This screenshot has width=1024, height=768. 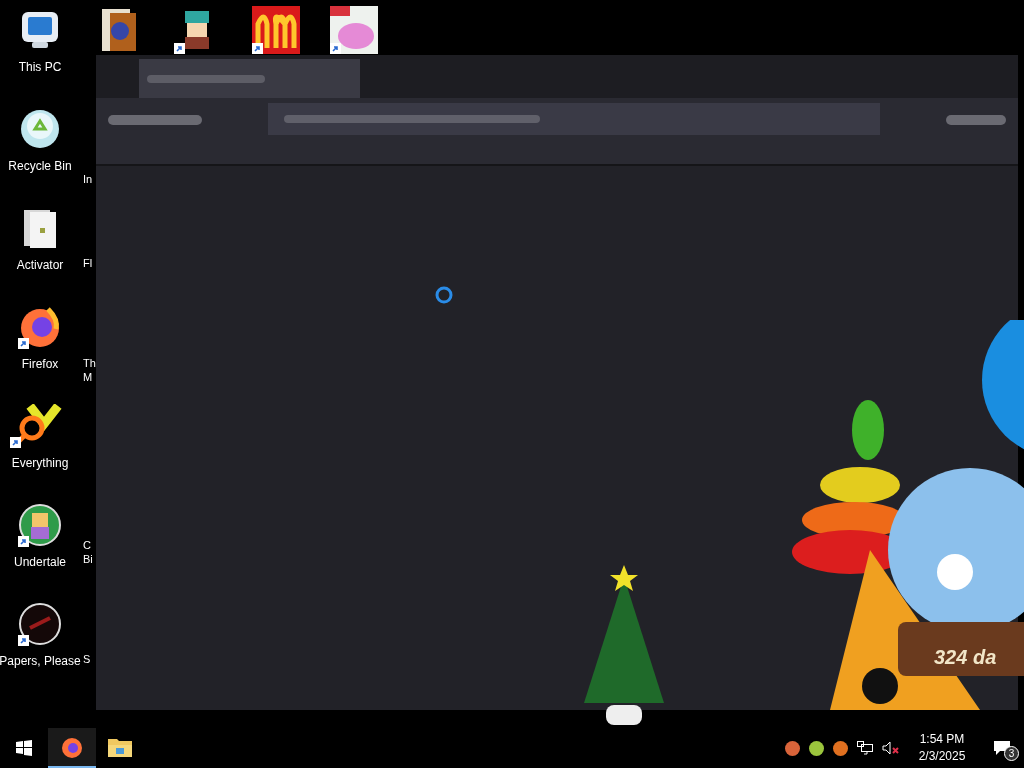 I want to click on folder-icon, so click(x=120, y=747).